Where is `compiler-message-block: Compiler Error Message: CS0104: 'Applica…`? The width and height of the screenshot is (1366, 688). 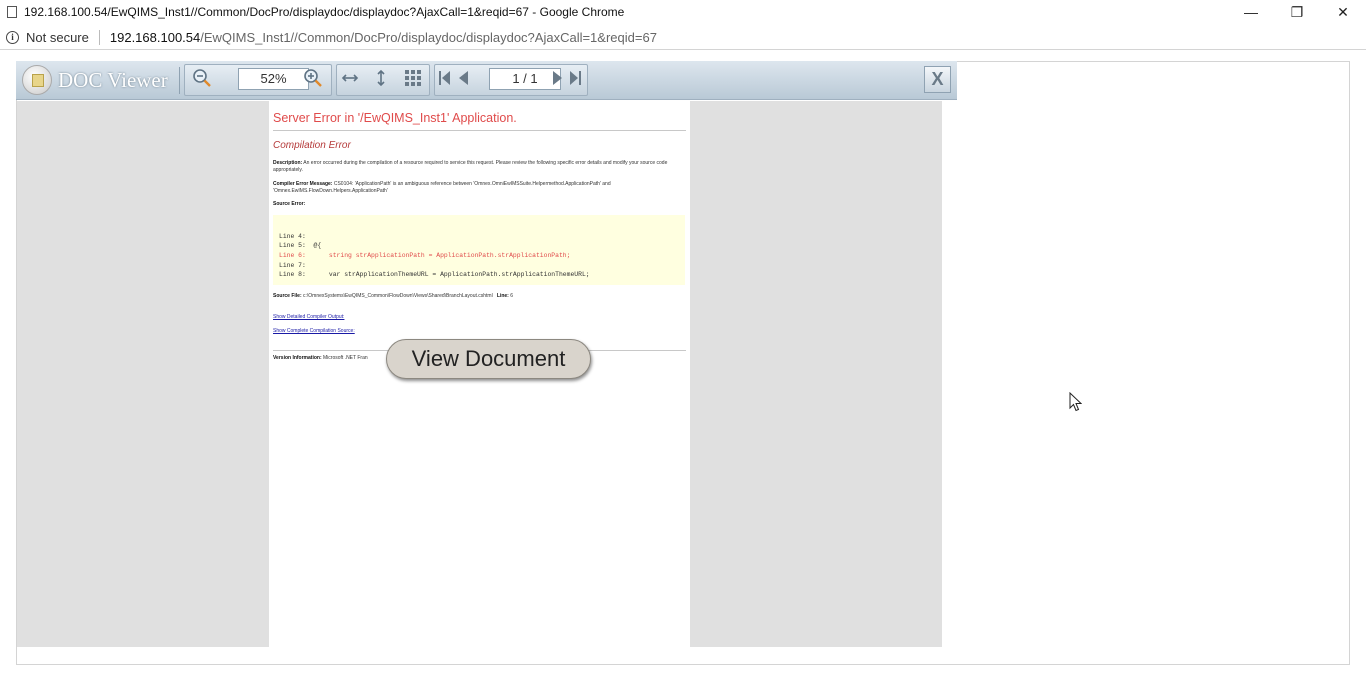 compiler-message-block: Compiler Error Message: CS0104: 'Applica… is located at coordinates (479, 187).